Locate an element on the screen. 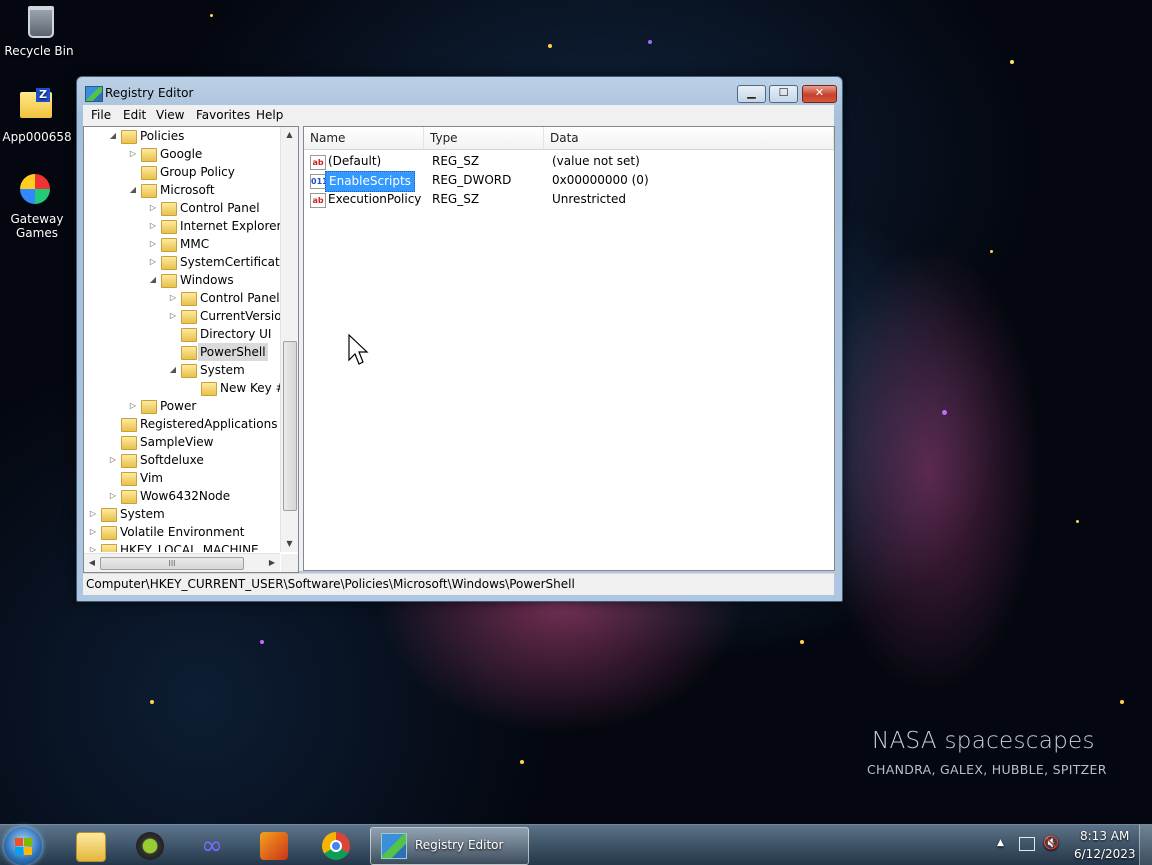 The height and width of the screenshot is (865, 1152). tree-item-label: HKEY_LOCAL_MACHINE is located at coordinates (189, 547).